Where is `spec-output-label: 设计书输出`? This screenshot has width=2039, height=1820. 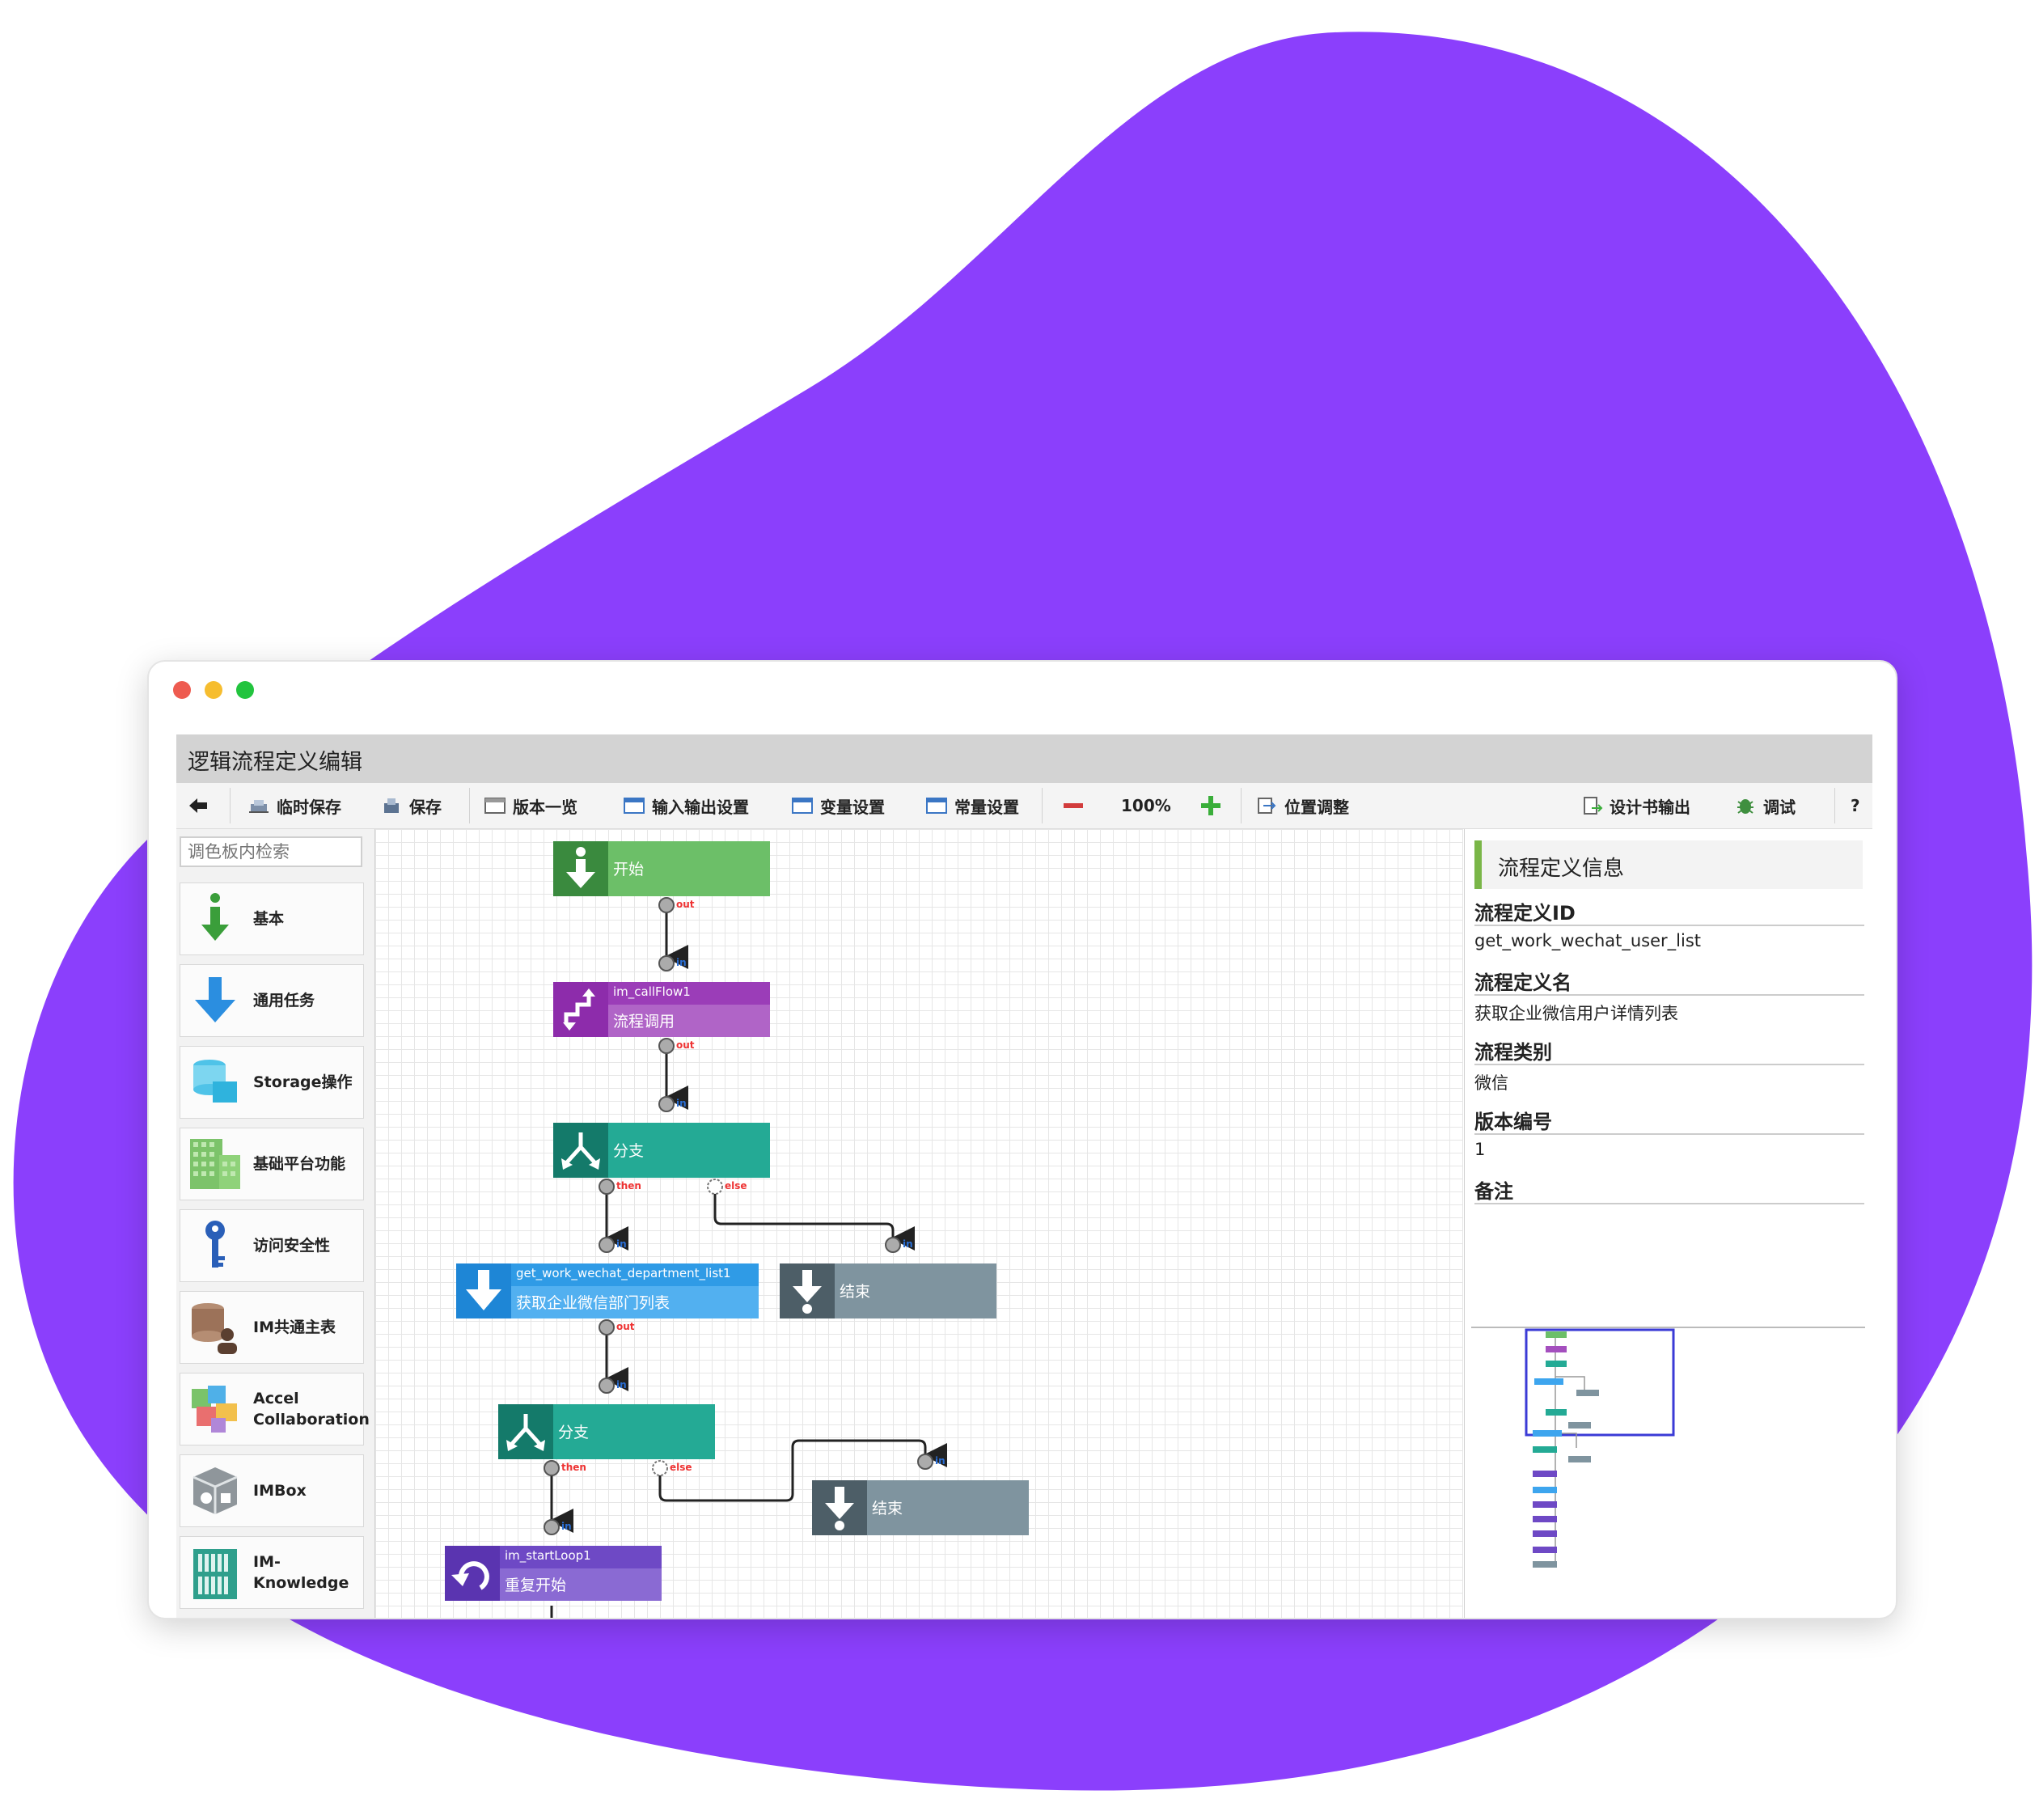 spec-output-label: 设计书输出 is located at coordinates (1650, 807).